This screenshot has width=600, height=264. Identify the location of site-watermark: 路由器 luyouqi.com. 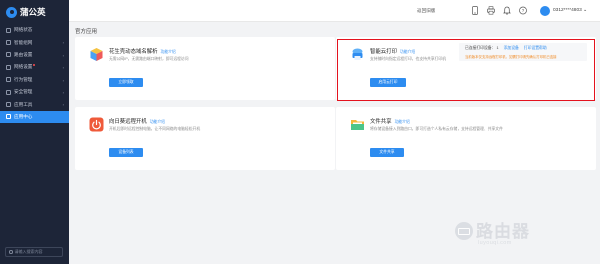
(492, 233).